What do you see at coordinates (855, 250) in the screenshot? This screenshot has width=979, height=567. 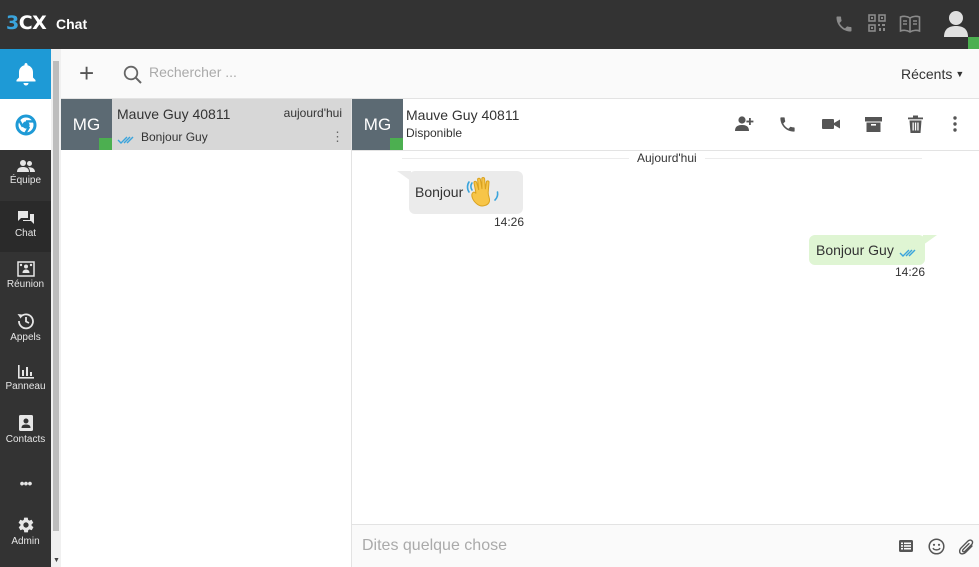 I see `message-text: Bonjour Guy` at bounding box center [855, 250].